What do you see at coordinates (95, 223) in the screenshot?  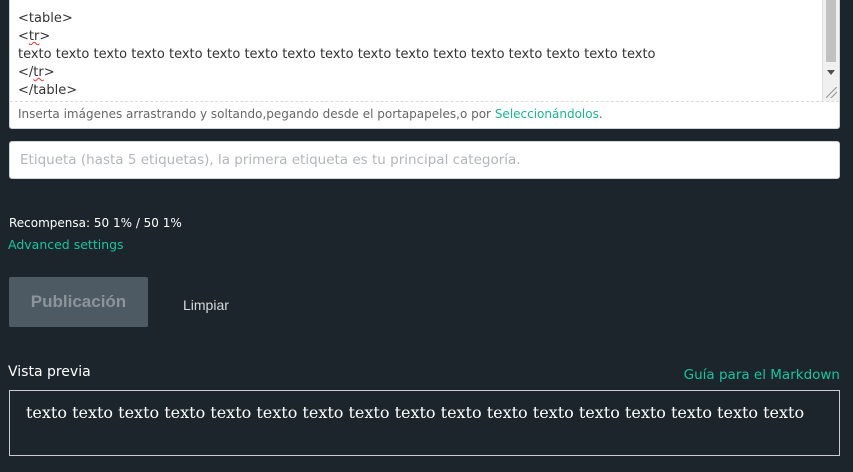 I see `reward-label: Recompensa: 50 1% / 50 1%` at bounding box center [95, 223].